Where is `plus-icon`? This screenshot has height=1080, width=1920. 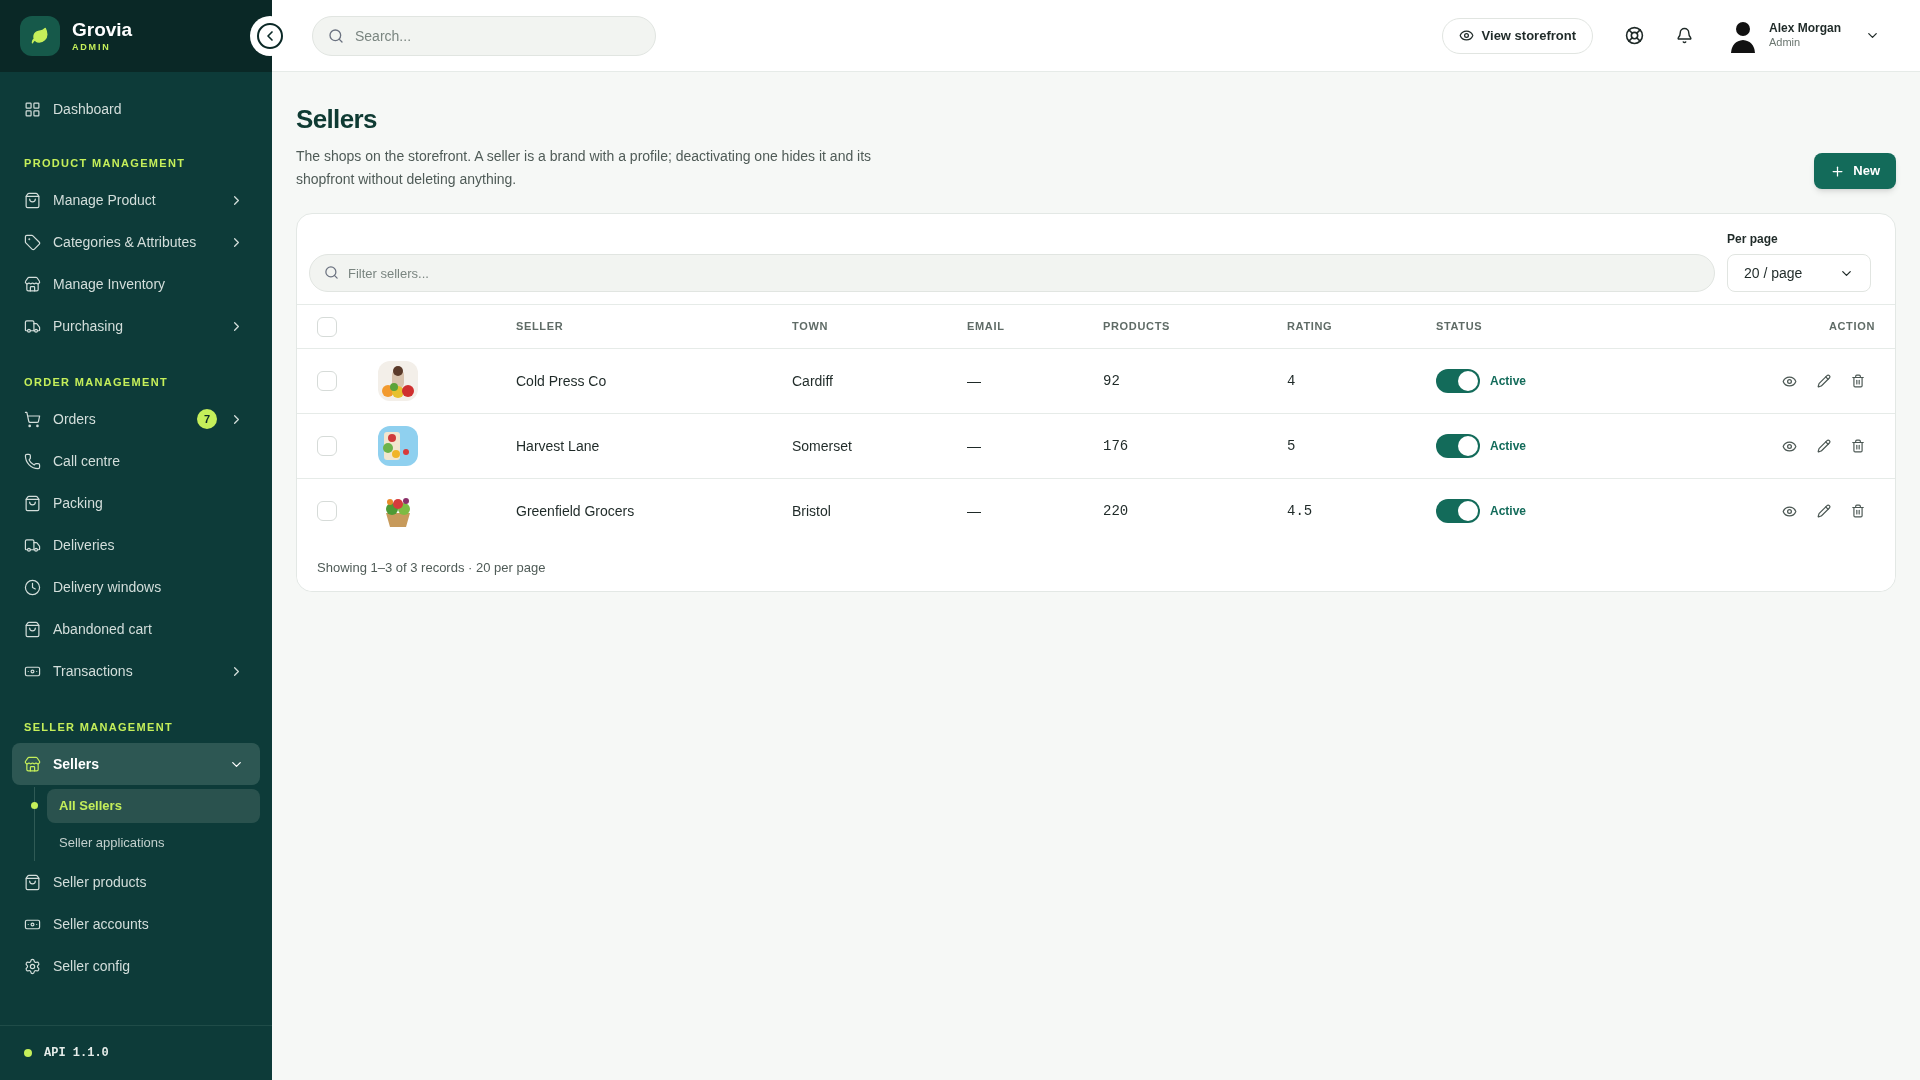 plus-icon is located at coordinates (1838, 171).